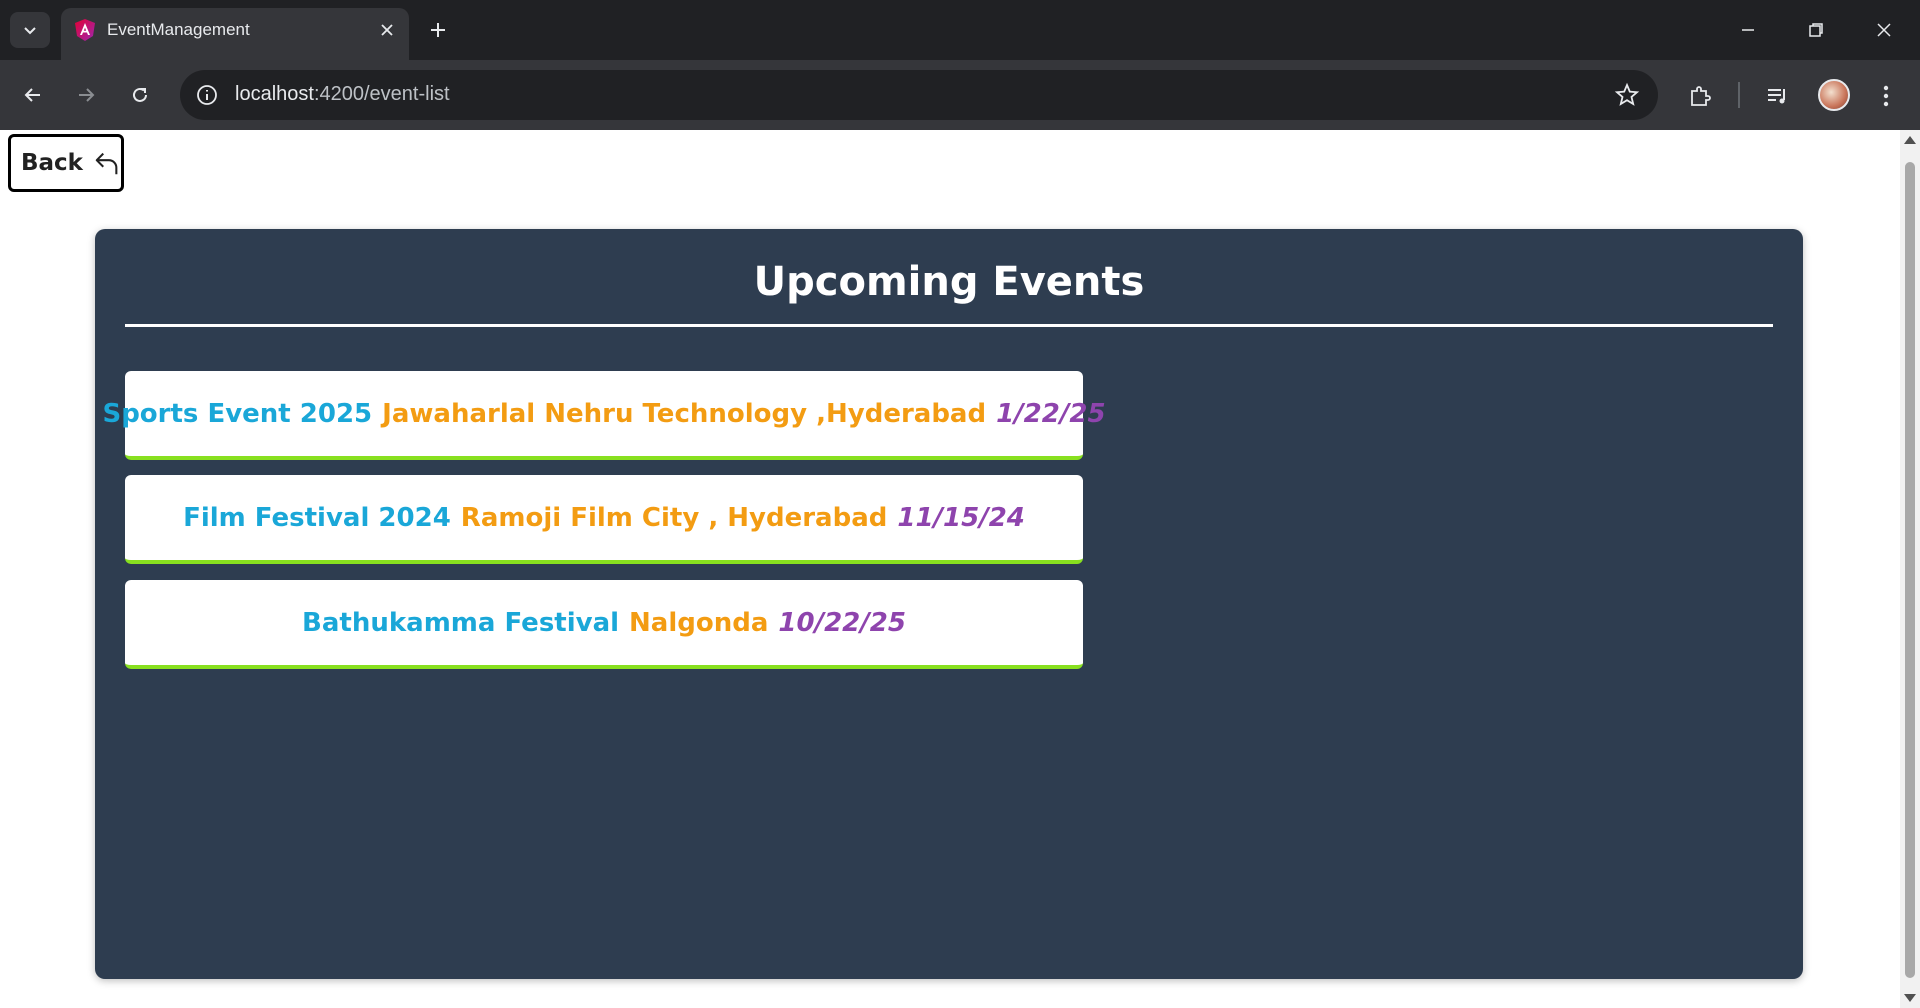 This screenshot has width=1920, height=1008. Describe the element at coordinates (960, 30) in the screenshot. I see `browser-tab-bar: EventManagement` at that location.